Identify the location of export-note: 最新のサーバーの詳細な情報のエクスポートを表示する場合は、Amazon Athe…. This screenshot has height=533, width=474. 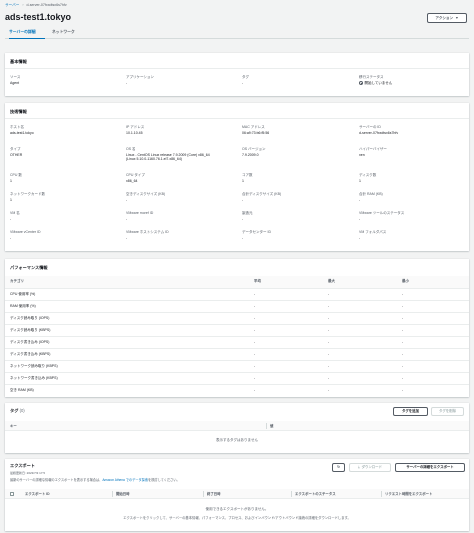
(95, 480).